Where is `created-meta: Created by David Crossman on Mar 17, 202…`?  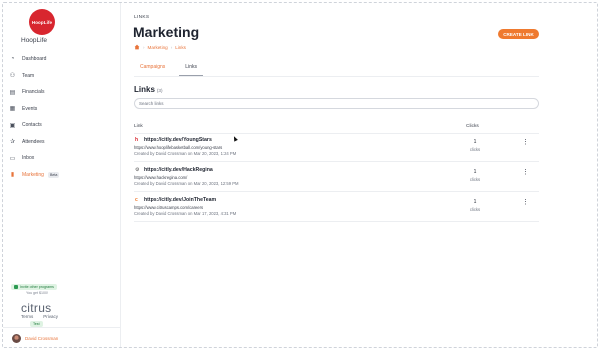
created-meta: Created by David Crossman on Mar 17, 202… is located at coordinates (185, 213).